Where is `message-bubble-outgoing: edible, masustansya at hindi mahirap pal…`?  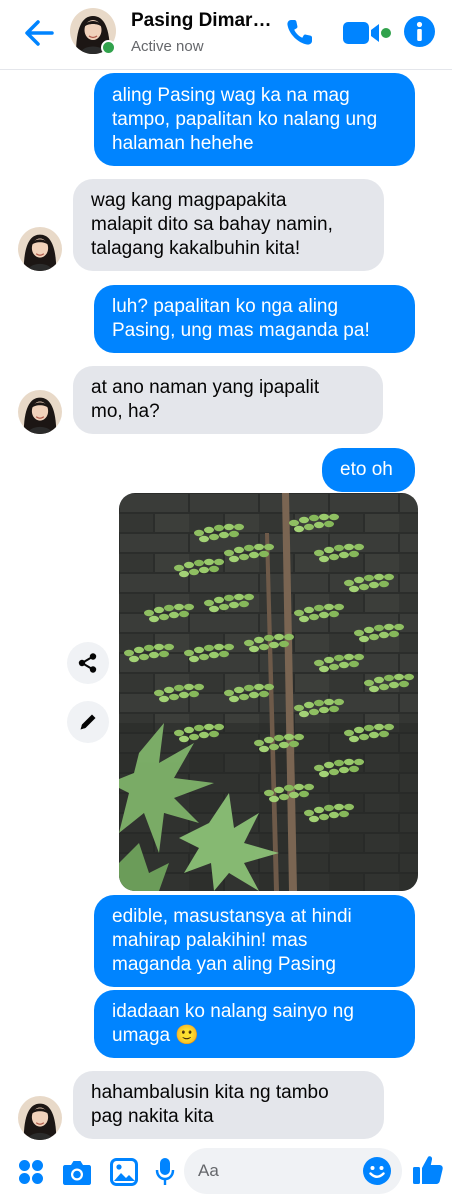
message-bubble-outgoing: edible, masustansya at hindi mahirap pal… is located at coordinates (254, 941).